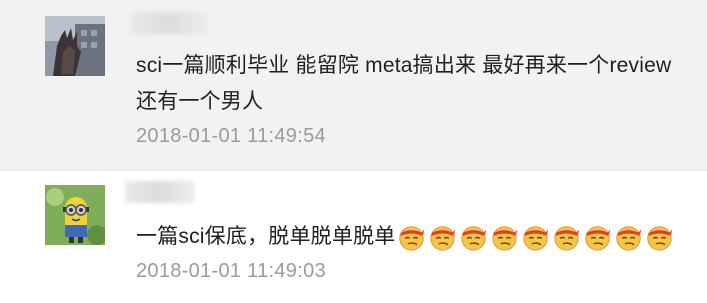 The height and width of the screenshot is (303, 707). What do you see at coordinates (231, 136) in the screenshot?
I see `comment-timestamp: 2018-01-01 11:49:54` at bounding box center [231, 136].